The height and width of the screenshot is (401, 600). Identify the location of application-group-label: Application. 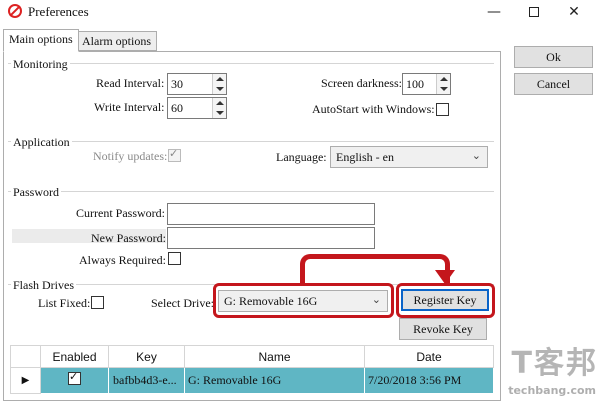
(41, 142).